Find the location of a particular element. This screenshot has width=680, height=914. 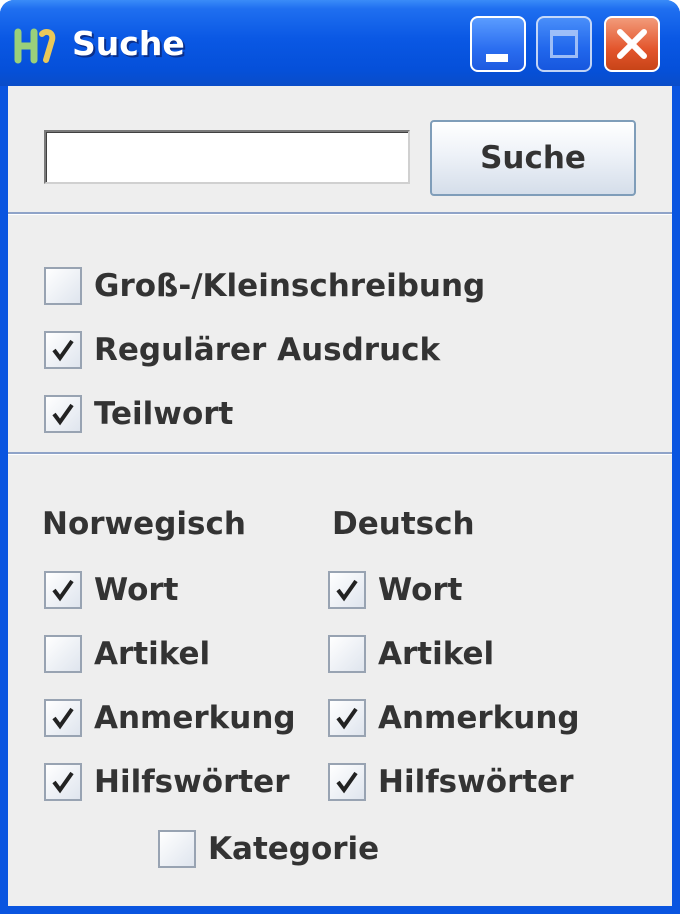

close-button is located at coordinates (632, 44).